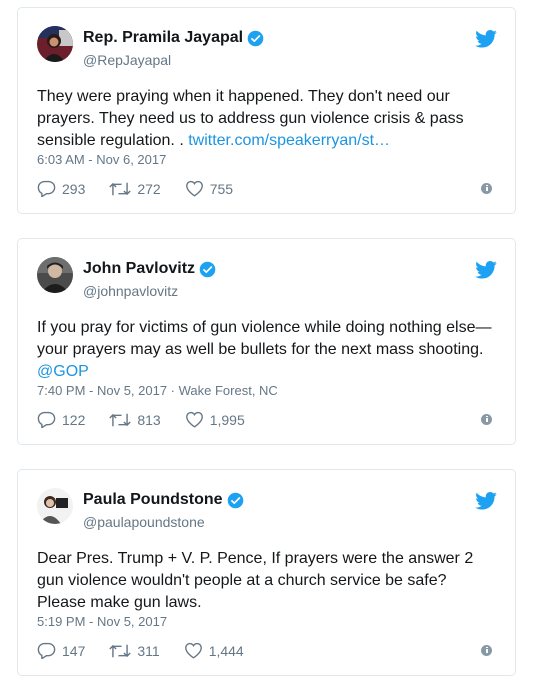  What do you see at coordinates (153, 500) in the screenshot?
I see `author-name: Paula Poundstone` at bounding box center [153, 500].